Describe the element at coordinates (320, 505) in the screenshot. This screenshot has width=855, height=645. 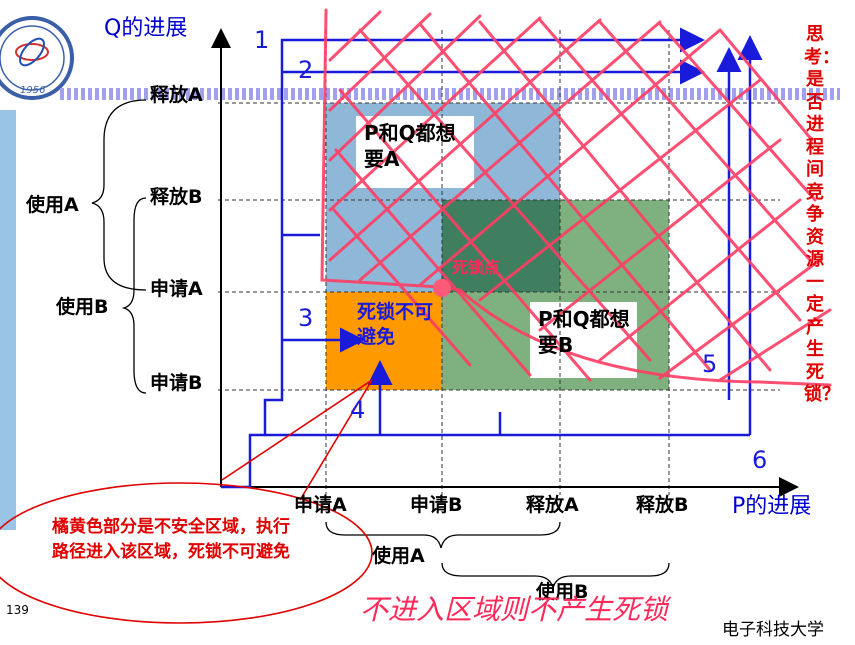
I see `x-label-request-a: 申请A` at that location.